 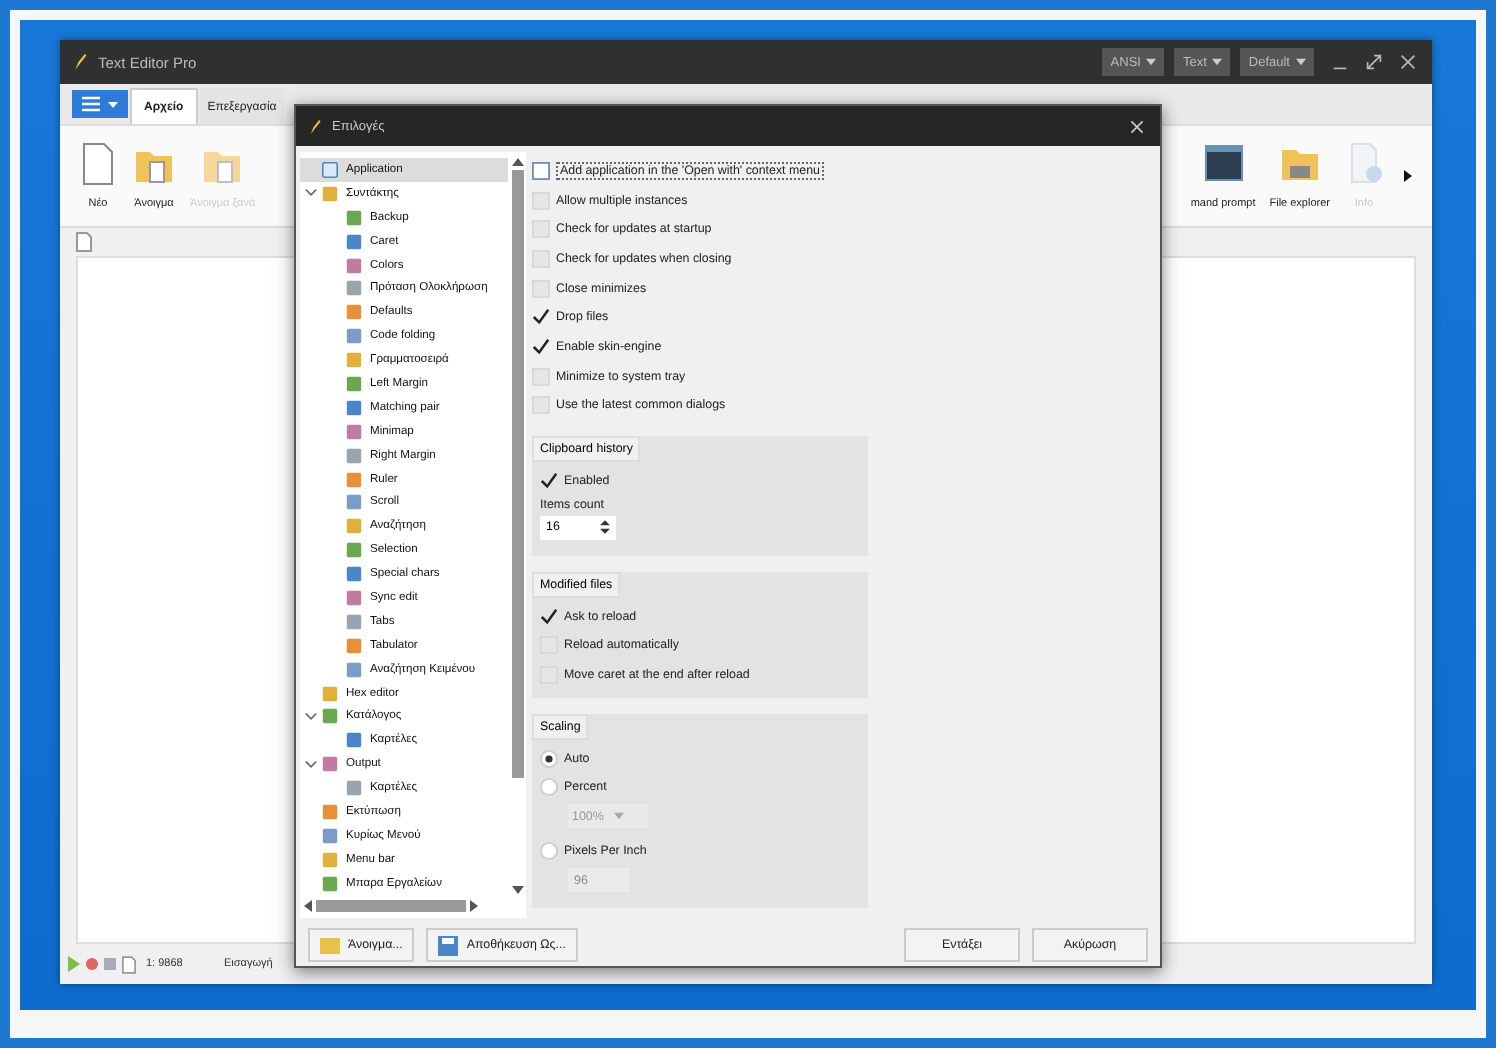 What do you see at coordinates (605, 527) in the screenshot?
I see `spin-arrows-icon` at bounding box center [605, 527].